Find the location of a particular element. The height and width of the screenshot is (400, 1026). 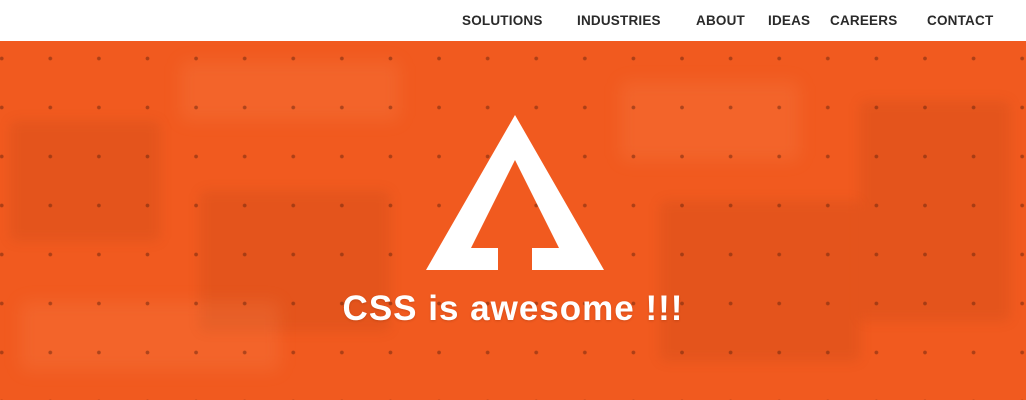

nav-item-contact: CONTACT is located at coordinates (960, 20).